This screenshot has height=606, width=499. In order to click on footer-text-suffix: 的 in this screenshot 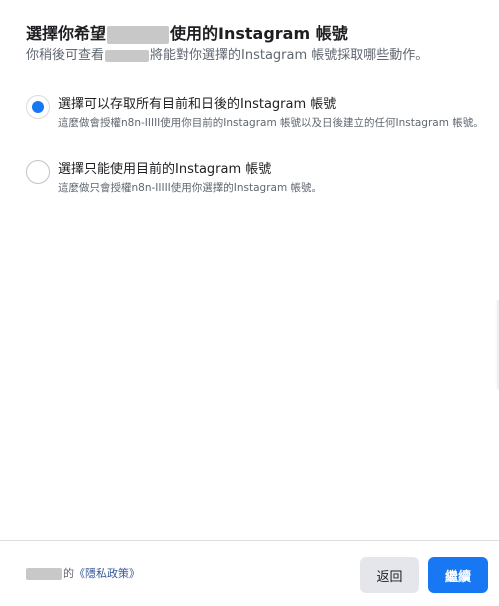, I will do `click(68, 573)`.